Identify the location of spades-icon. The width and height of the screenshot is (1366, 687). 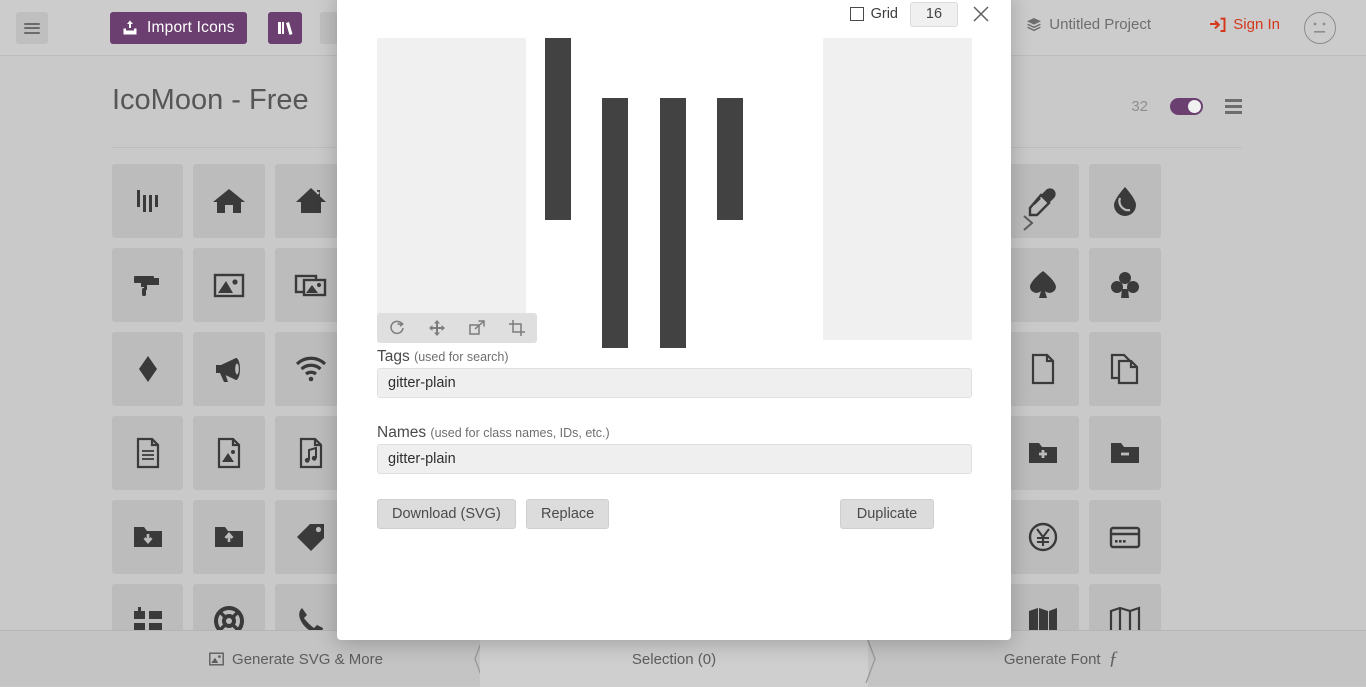
(1043, 285).